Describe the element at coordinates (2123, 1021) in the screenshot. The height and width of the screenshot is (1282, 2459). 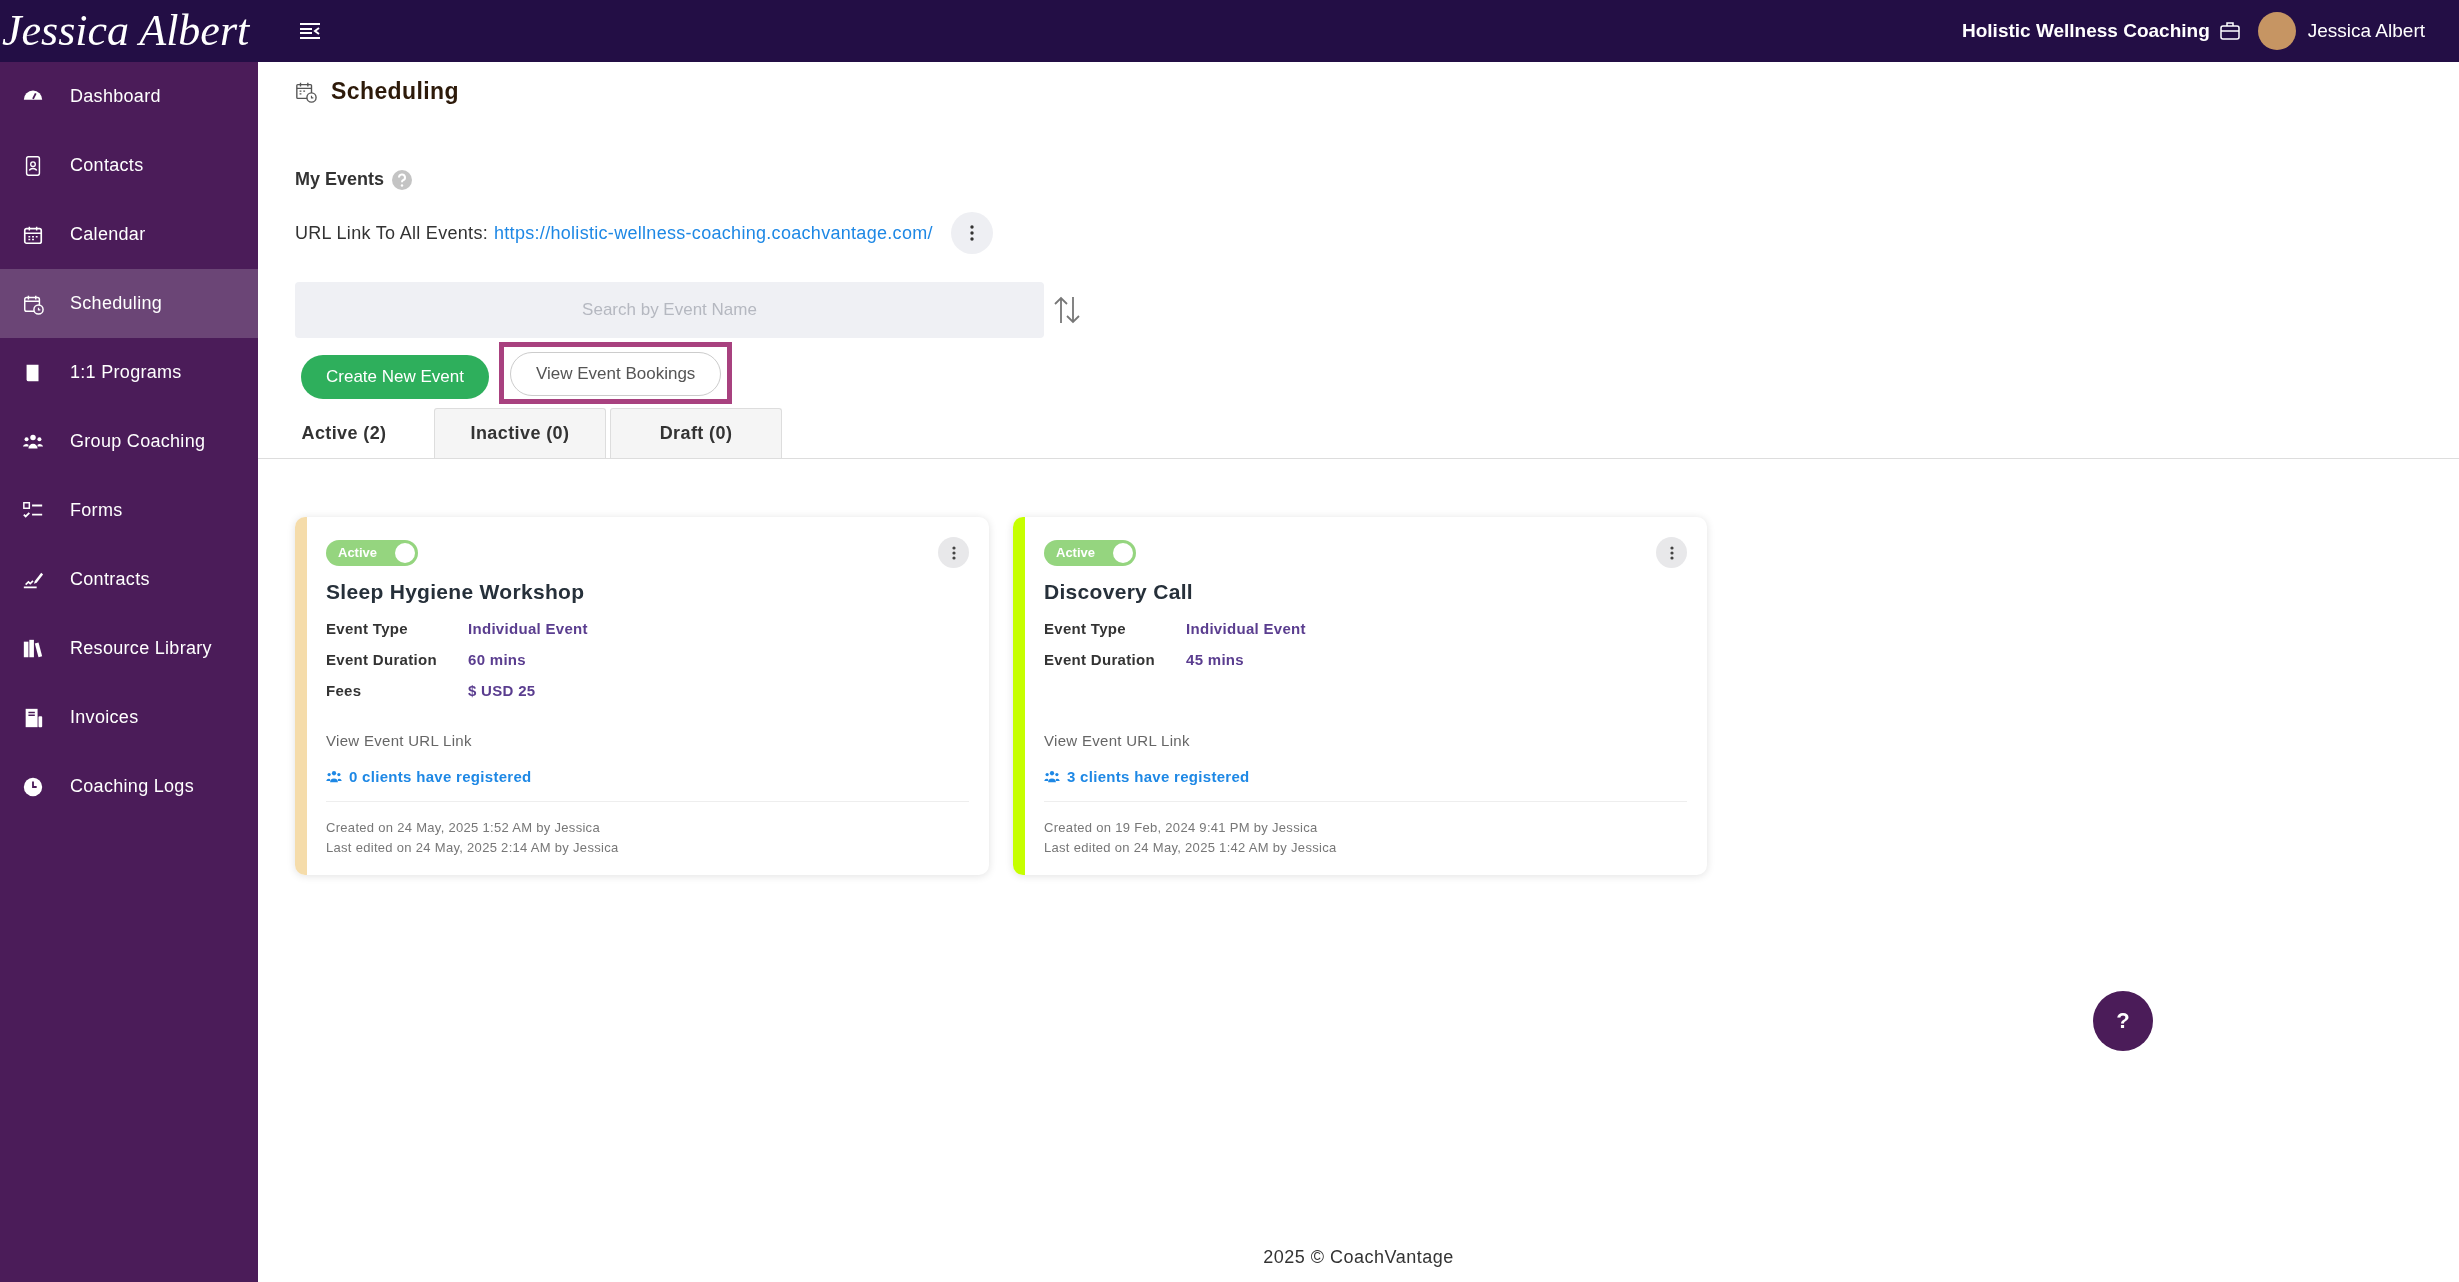
I see `help-button: ?` at that location.